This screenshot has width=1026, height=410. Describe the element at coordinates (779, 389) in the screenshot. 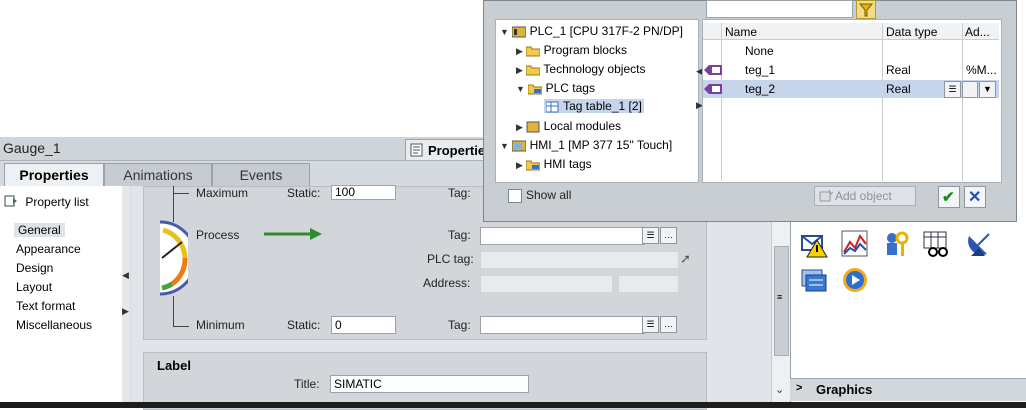

I see `scroll-down-icon: ⌄` at that location.